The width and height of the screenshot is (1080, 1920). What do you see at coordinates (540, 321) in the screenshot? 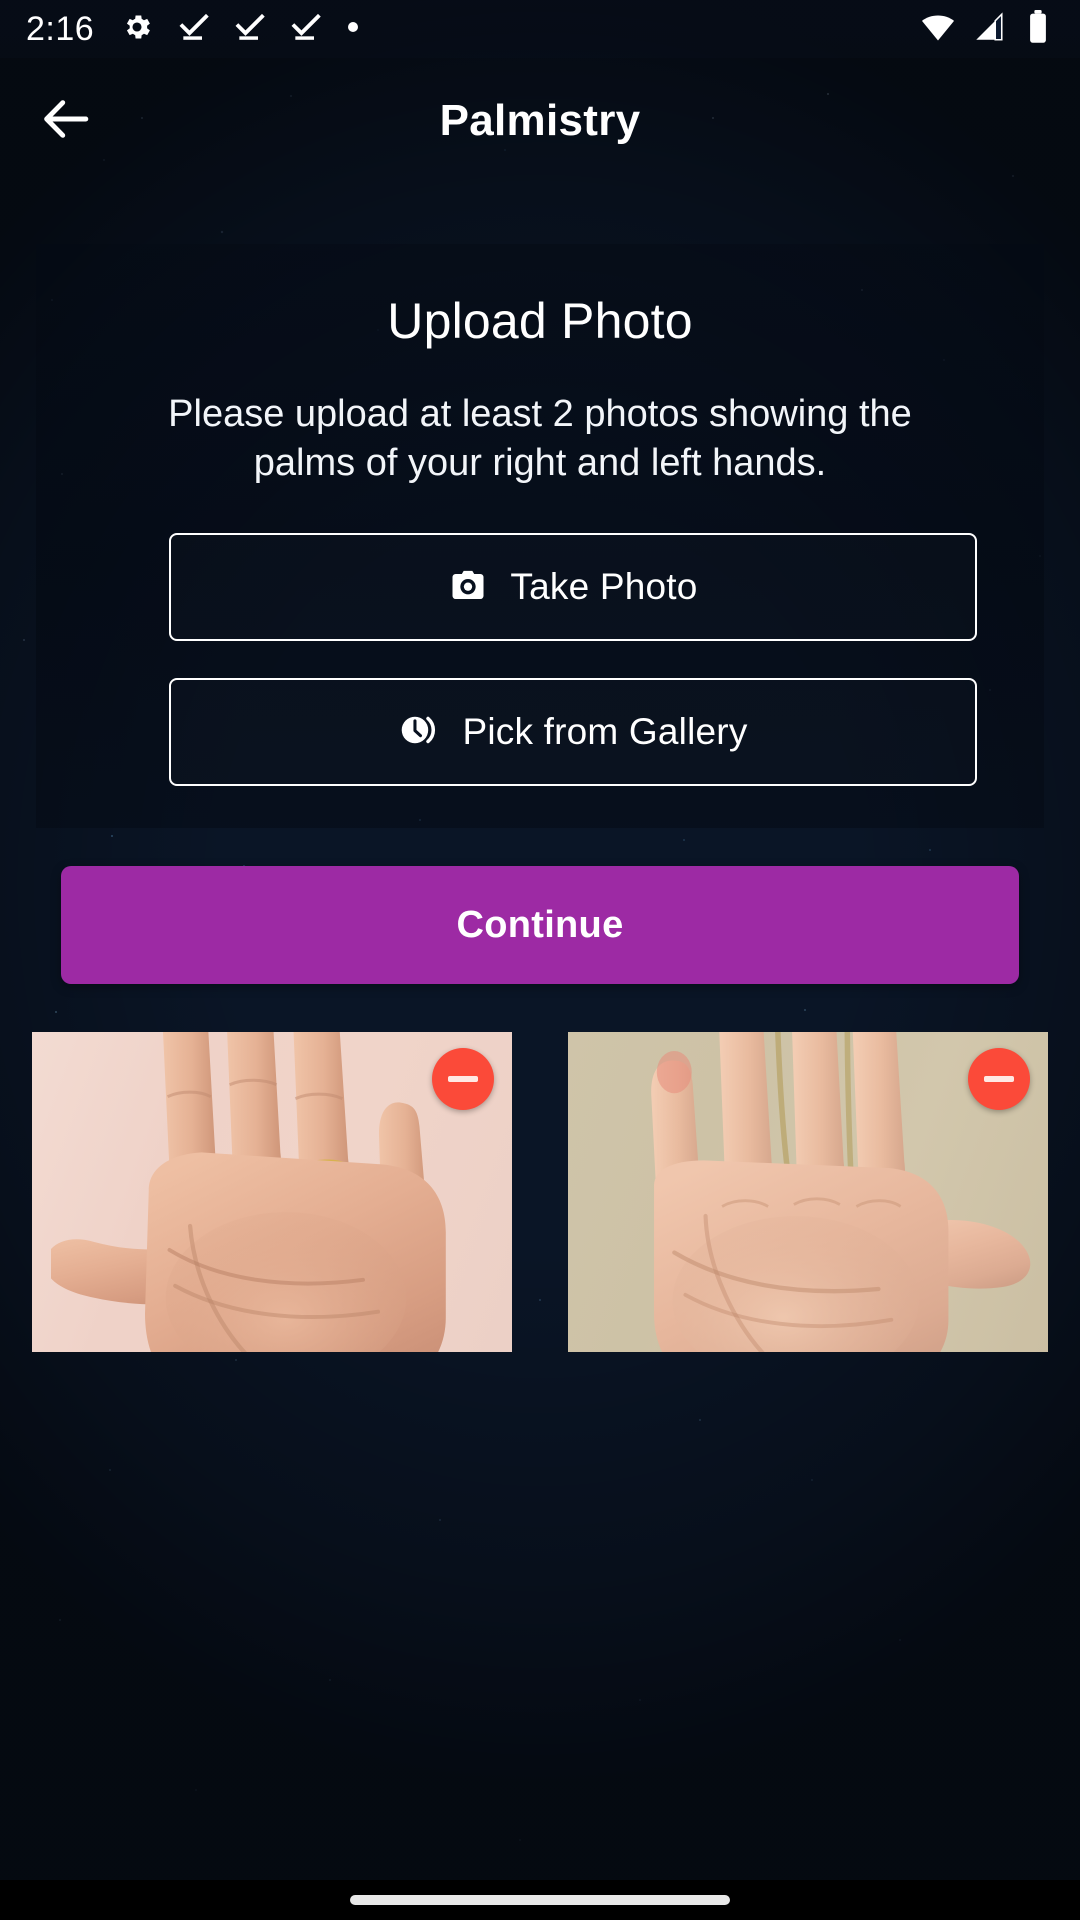
I see `card-title: Upload Photo` at bounding box center [540, 321].